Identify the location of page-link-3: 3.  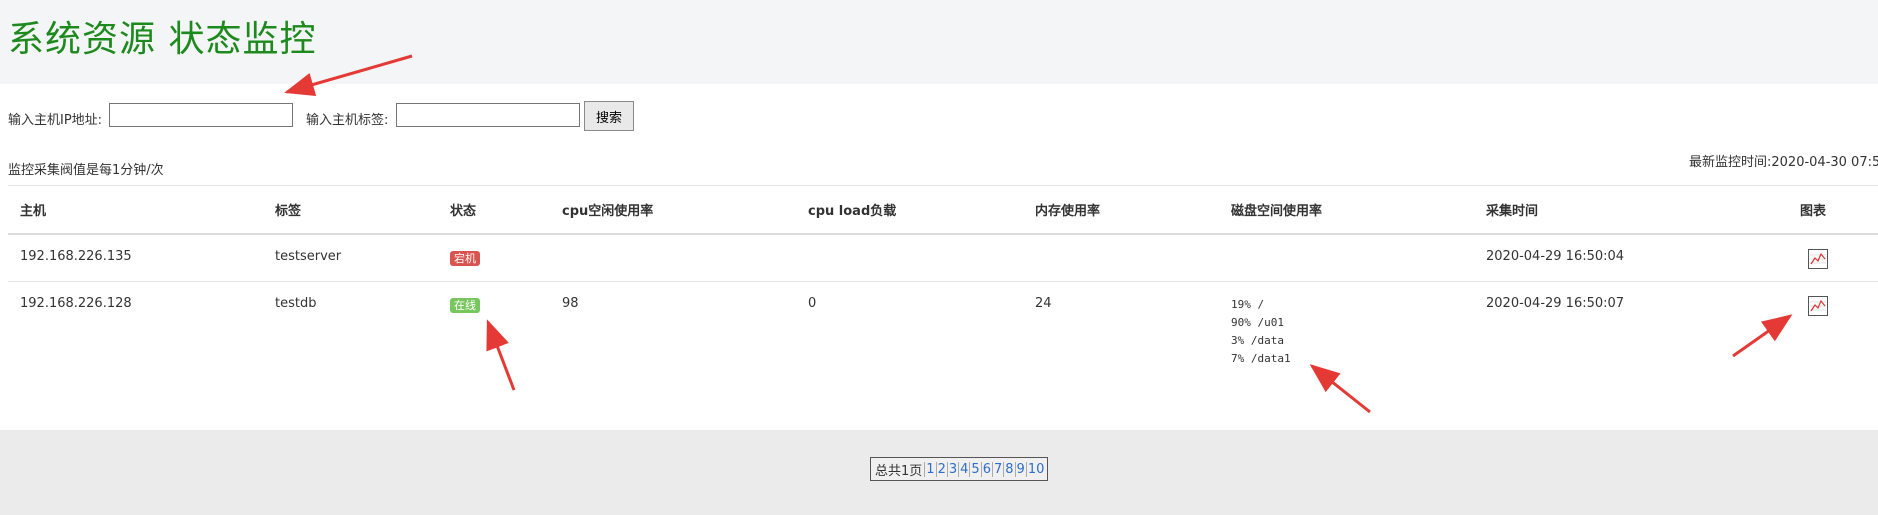
(952, 469).